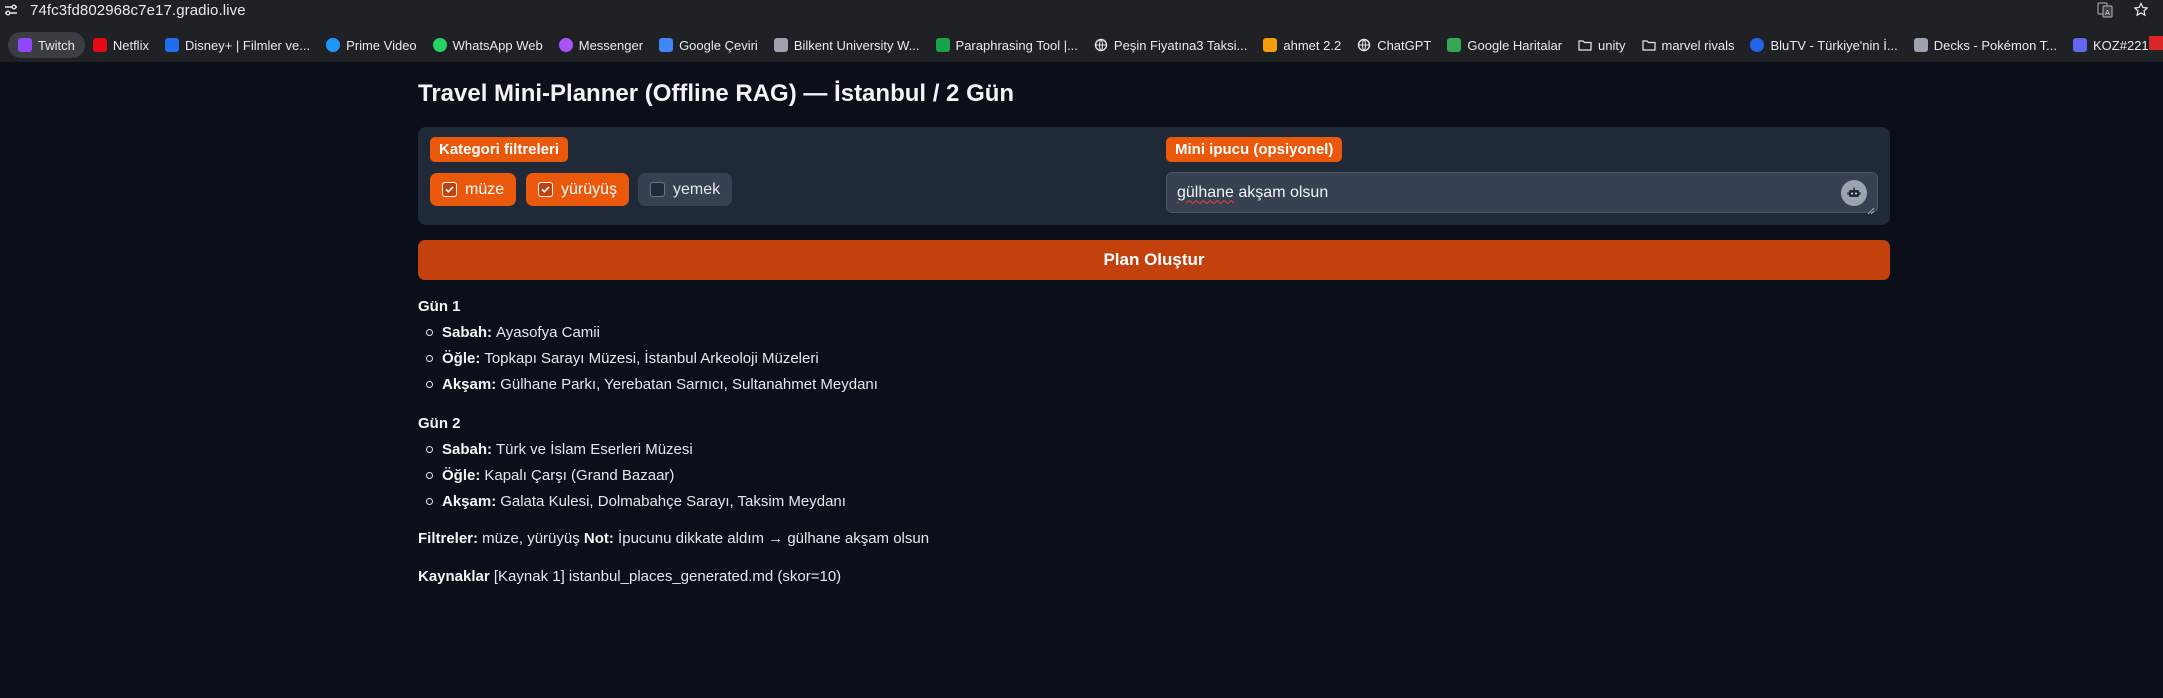  I want to click on koz-icon, so click(2080, 45).